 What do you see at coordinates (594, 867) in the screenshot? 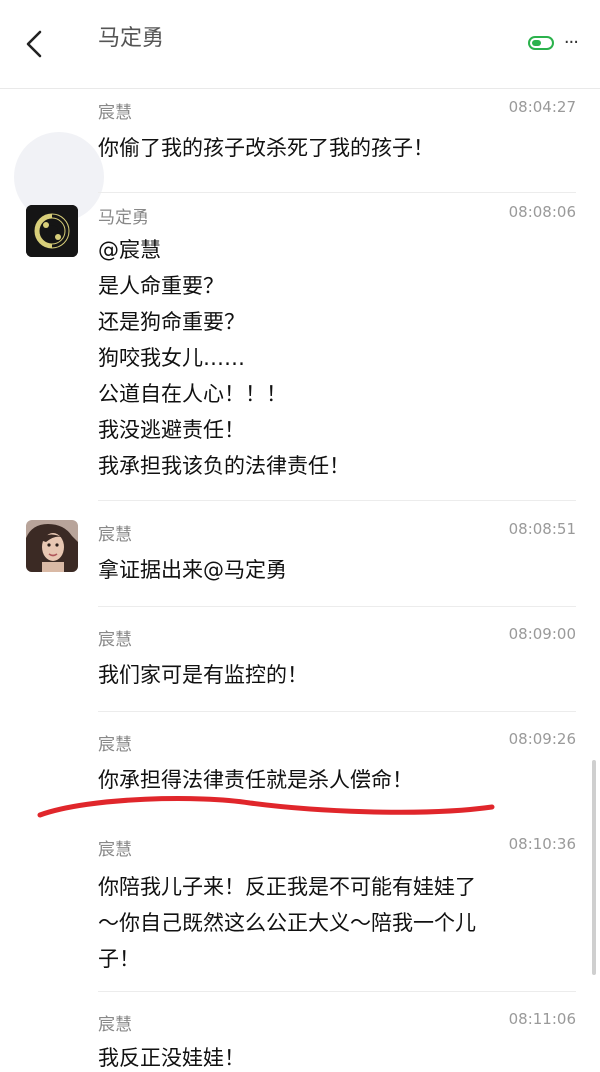
I see `scrollbar` at bounding box center [594, 867].